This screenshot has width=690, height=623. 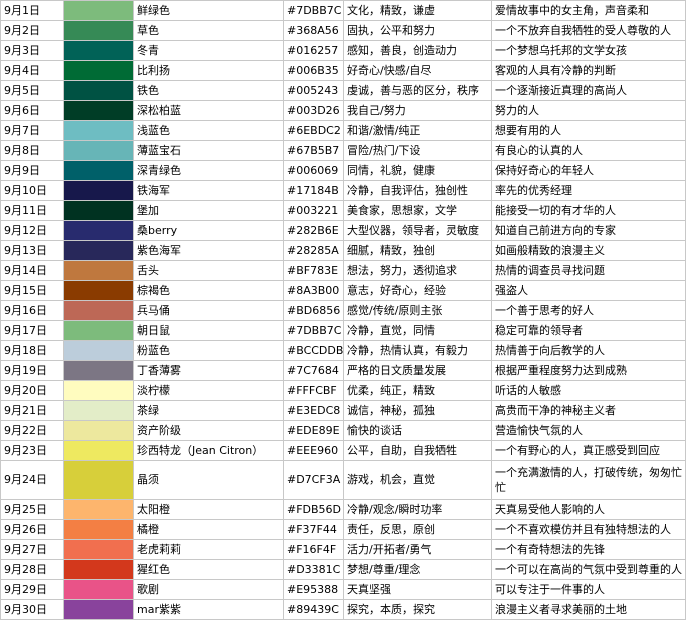 What do you see at coordinates (208, 509) in the screenshot?
I see `color-name-cell: 太阳橙` at bounding box center [208, 509].